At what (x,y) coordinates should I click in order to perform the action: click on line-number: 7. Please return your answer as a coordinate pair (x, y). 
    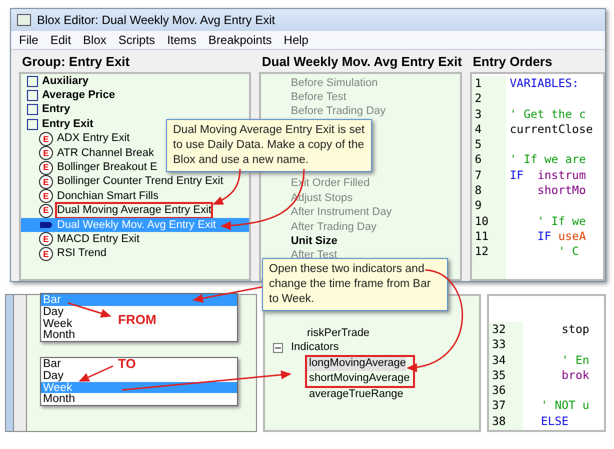
    Looking at the image, I should click on (478, 176).